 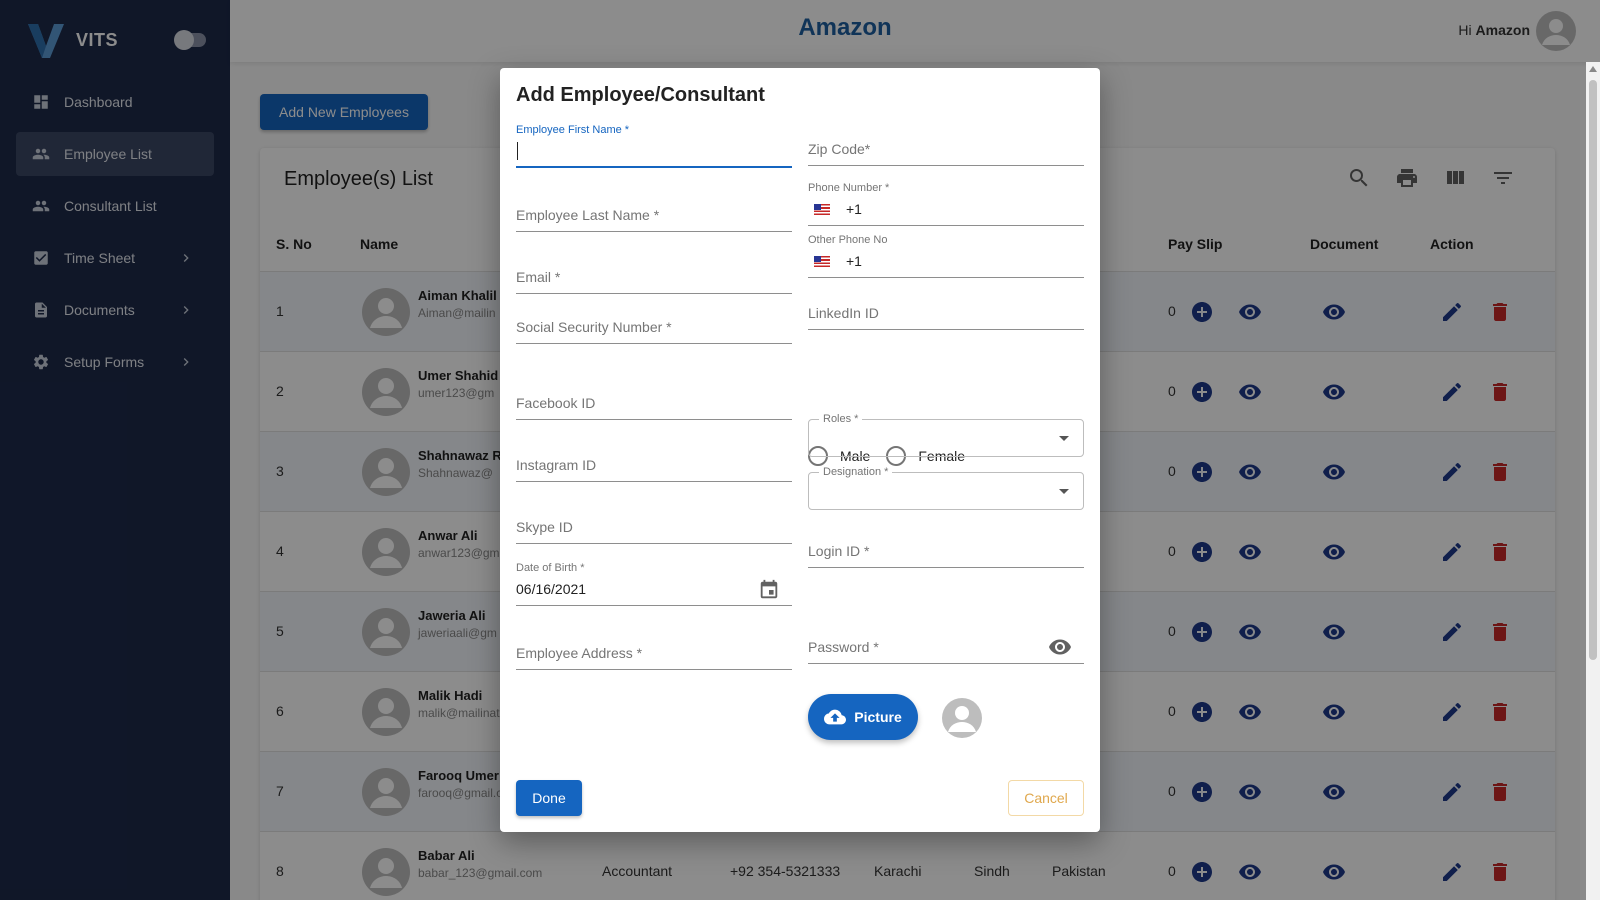 I want to click on cloud-upload-icon, so click(x=835, y=717).